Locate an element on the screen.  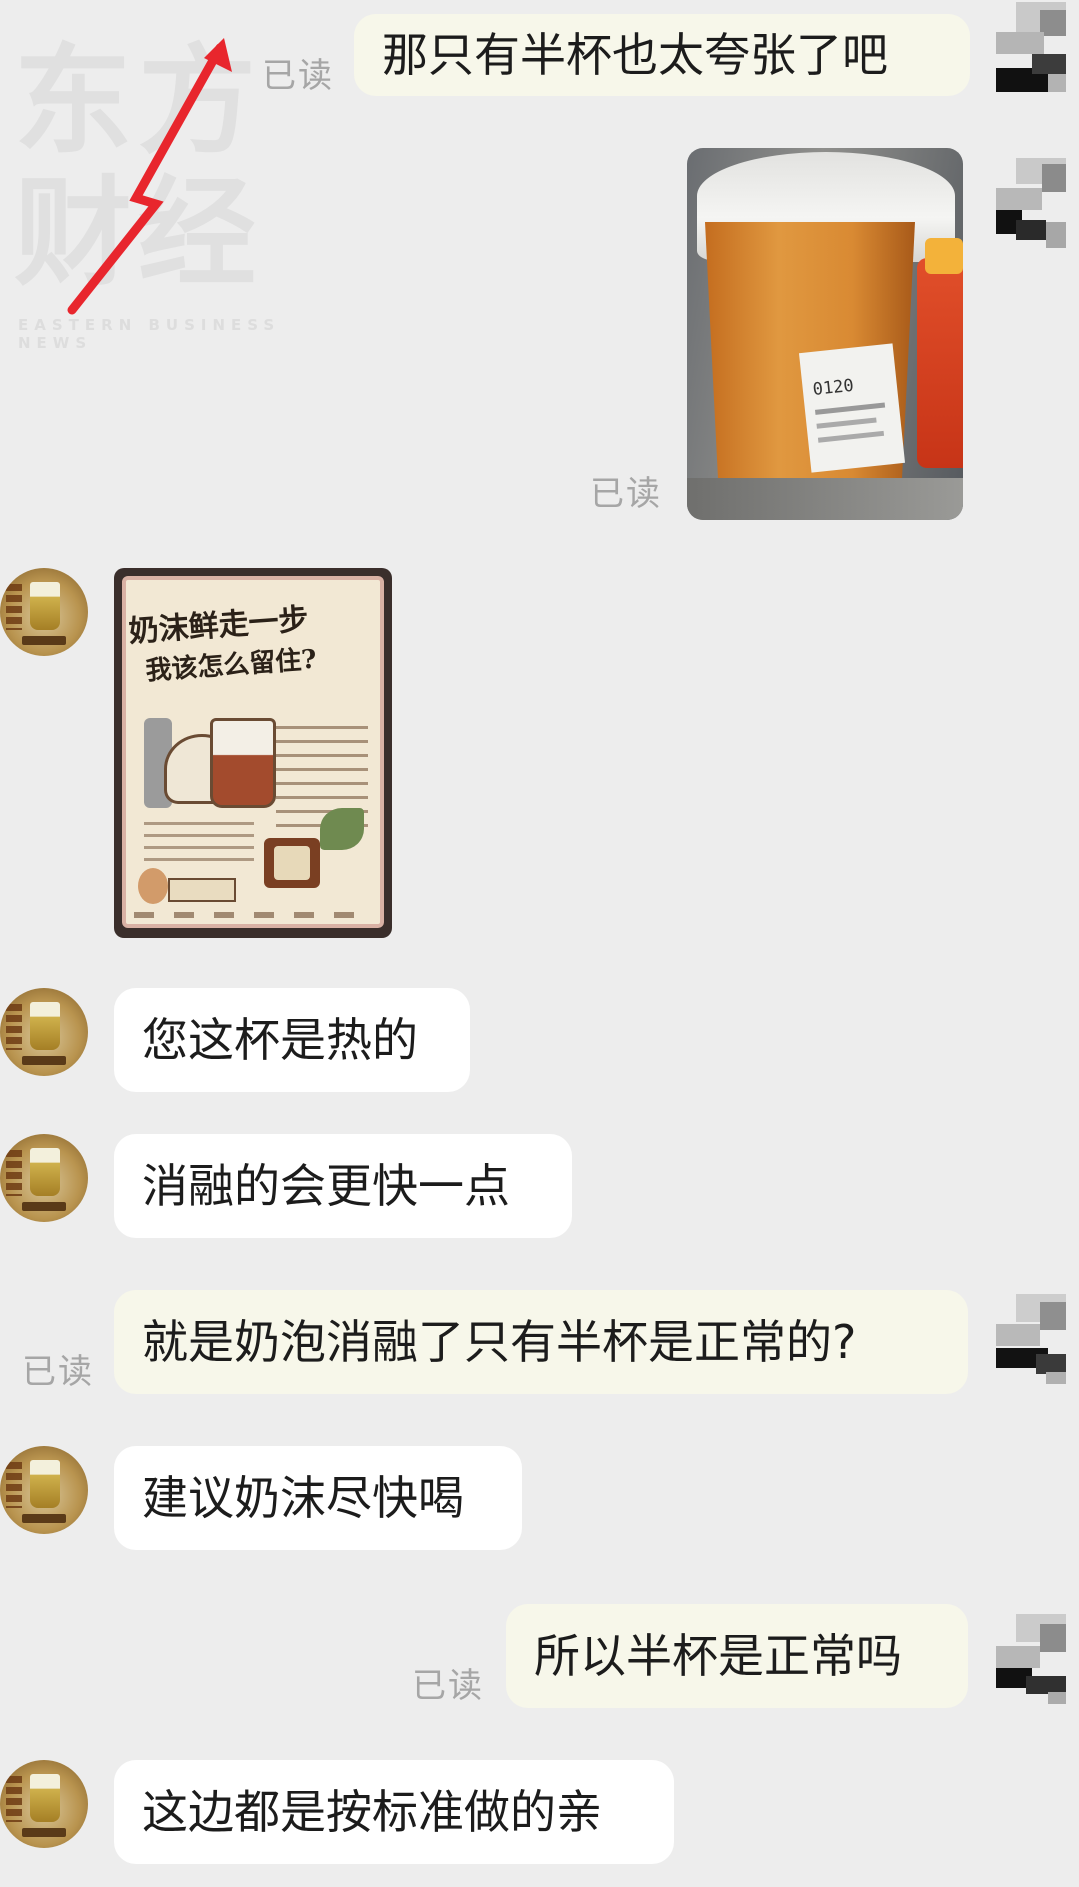
message-bubble-incoming: 消融的会更快一点 is located at coordinates (343, 1186).